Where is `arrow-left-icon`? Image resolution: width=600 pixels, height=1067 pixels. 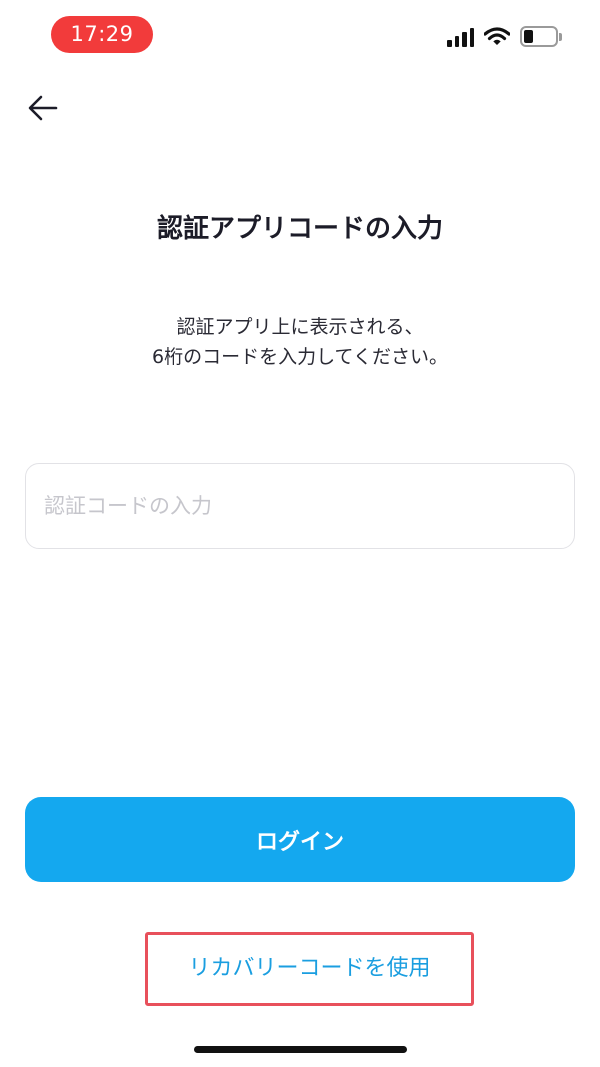 arrow-left-icon is located at coordinates (43, 108).